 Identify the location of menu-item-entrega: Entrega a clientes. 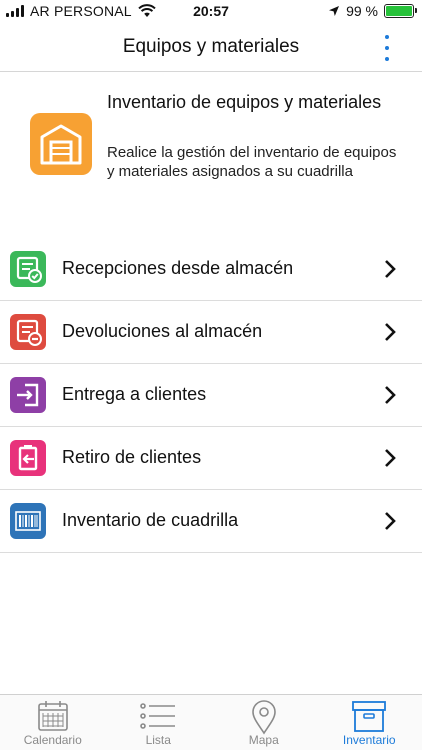
(211, 395).